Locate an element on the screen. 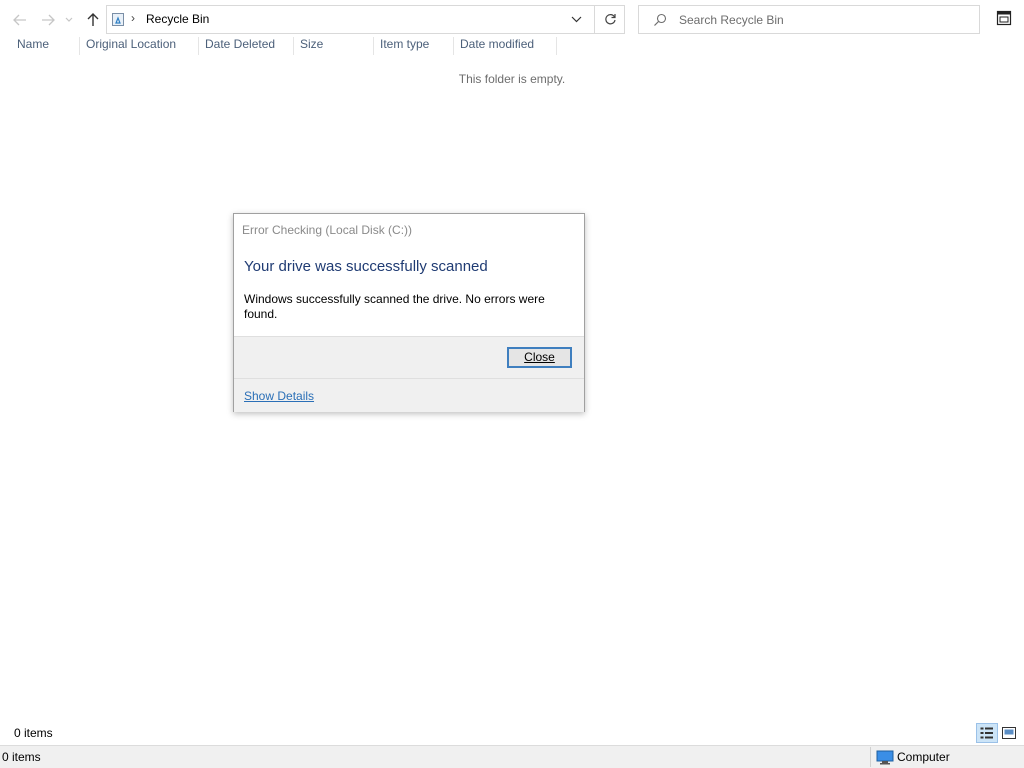 The height and width of the screenshot is (768, 1024). arrow-left-icon is located at coordinates (19, 20).